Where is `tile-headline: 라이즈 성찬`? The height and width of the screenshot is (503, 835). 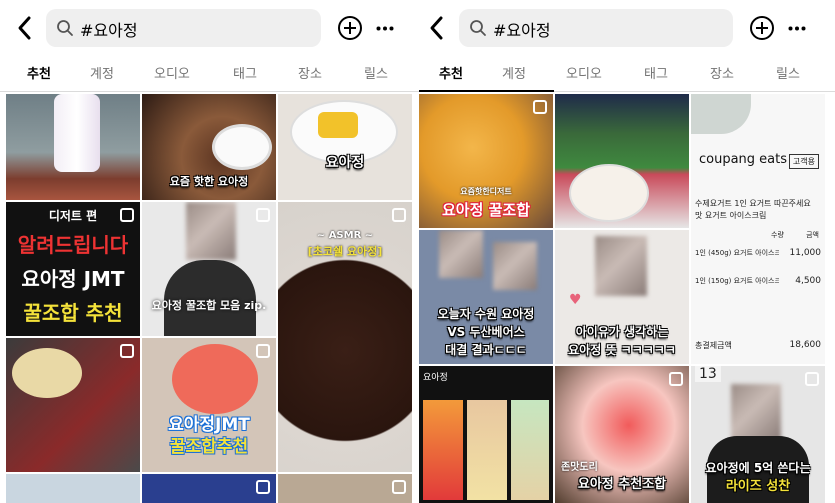
tile-headline: 라이즈 성찬 is located at coordinates (758, 486).